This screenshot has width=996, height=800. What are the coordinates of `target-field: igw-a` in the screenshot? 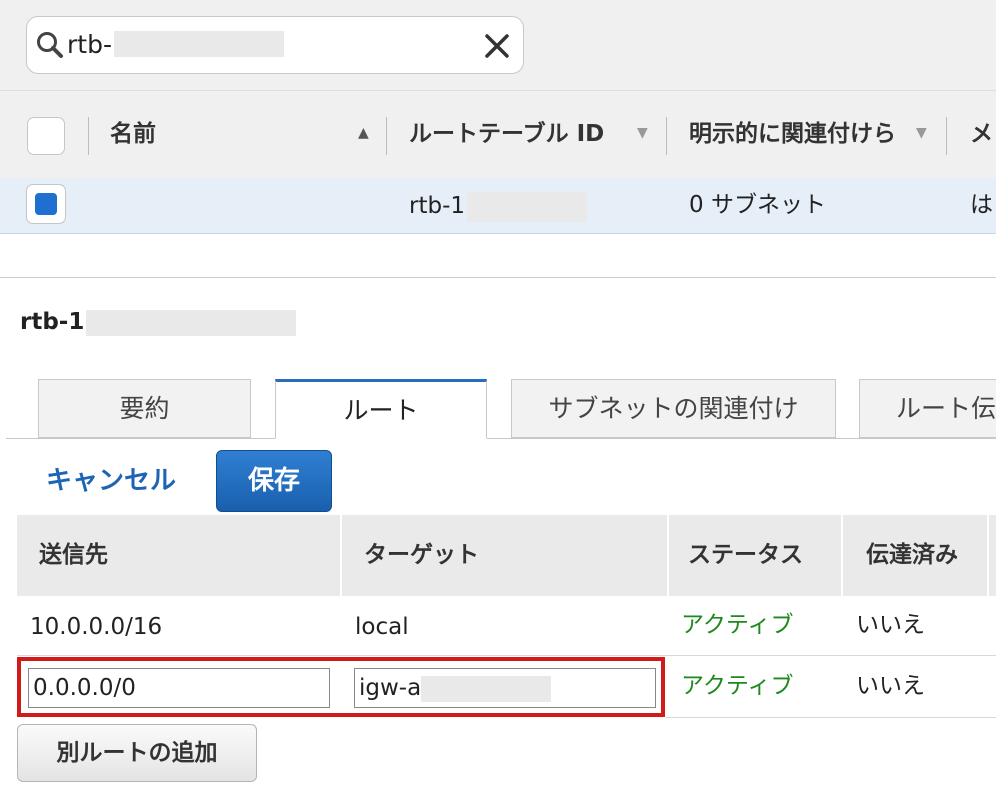 It's located at (505, 688).